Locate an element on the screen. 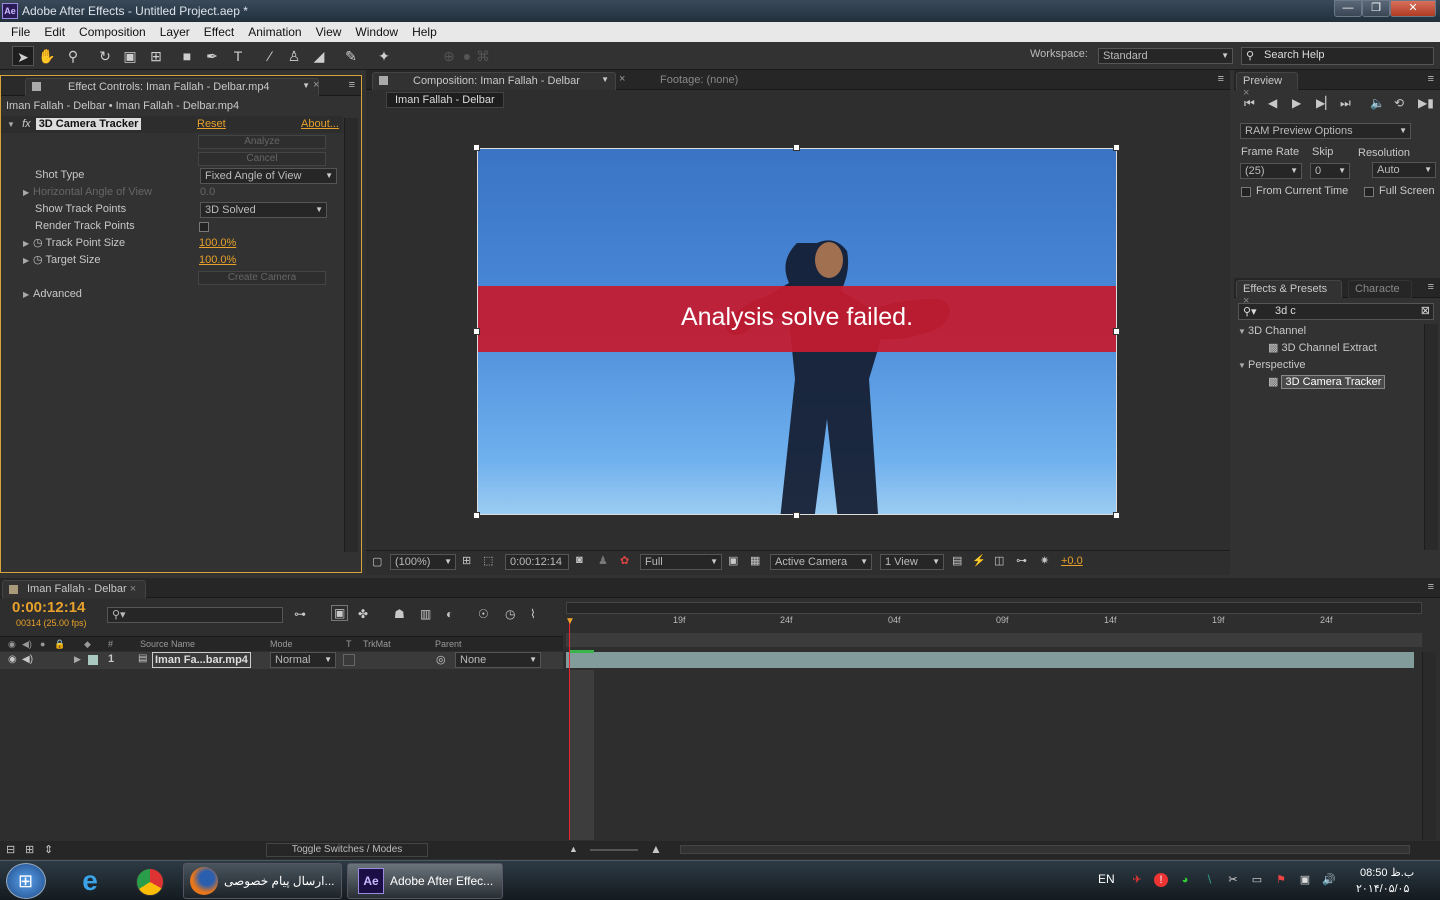 This screenshot has width=1440, height=900. zoom-in-icon: ▲ is located at coordinates (656, 849).